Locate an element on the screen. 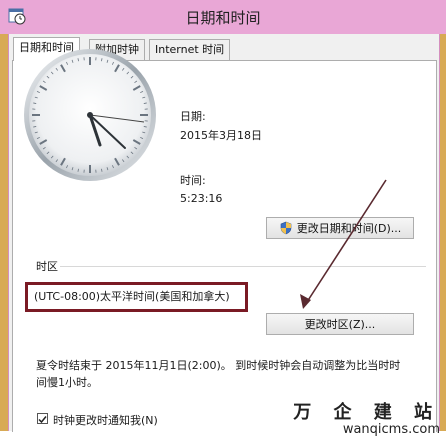  timezone-value: (UTC-08:00)太平洋时间(美国和加拿大) is located at coordinates (132, 296).